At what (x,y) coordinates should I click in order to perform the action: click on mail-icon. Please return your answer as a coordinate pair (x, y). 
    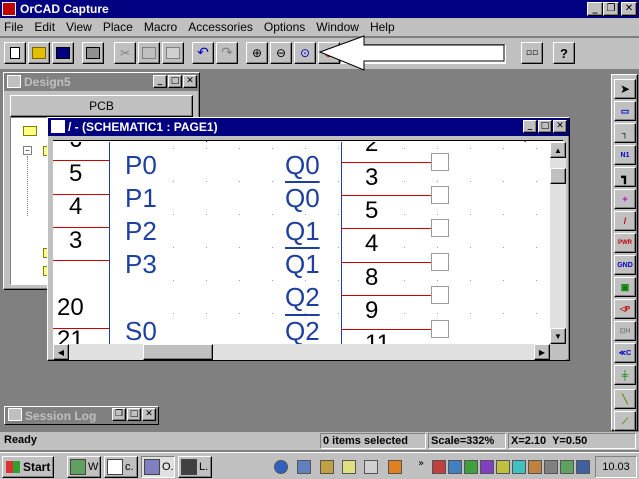
    Looking at the image, I should click on (327, 467).